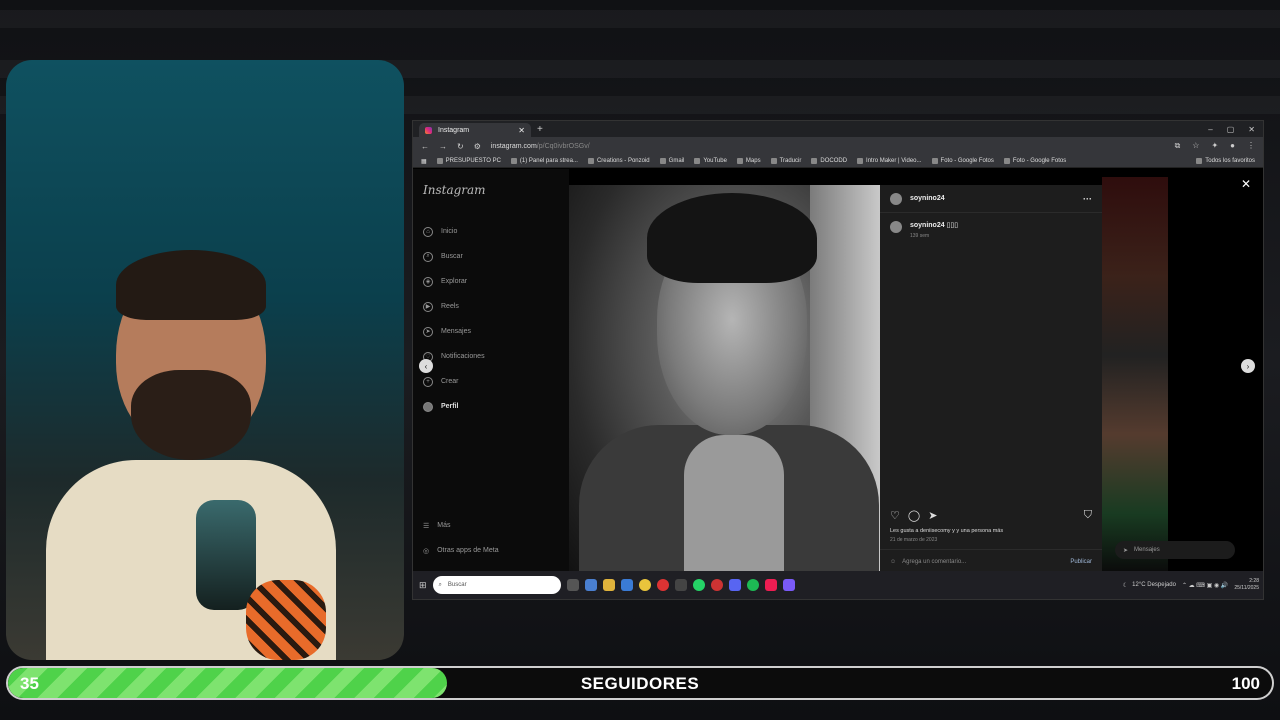 The height and width of the screenshot is (720, 1280). I want to click on nav-label: Crear, so click(450, 381).